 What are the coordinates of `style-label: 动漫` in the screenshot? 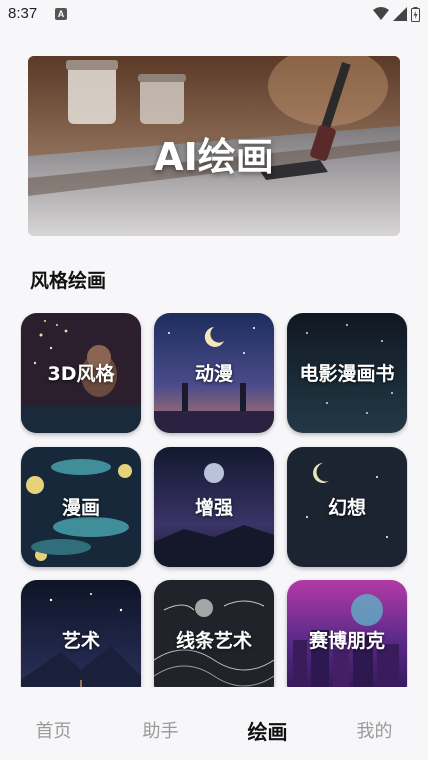 It's located at (213, 374).